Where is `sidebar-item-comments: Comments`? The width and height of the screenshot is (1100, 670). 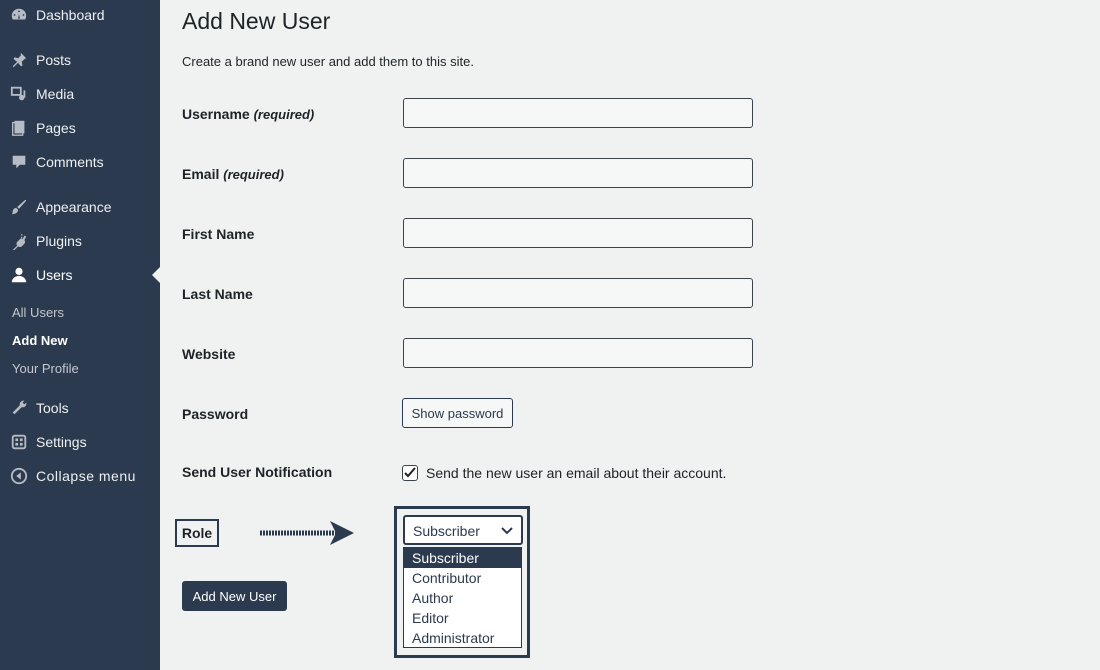 sidebar-item-comments: Comments is located at coordinates (80, 162).